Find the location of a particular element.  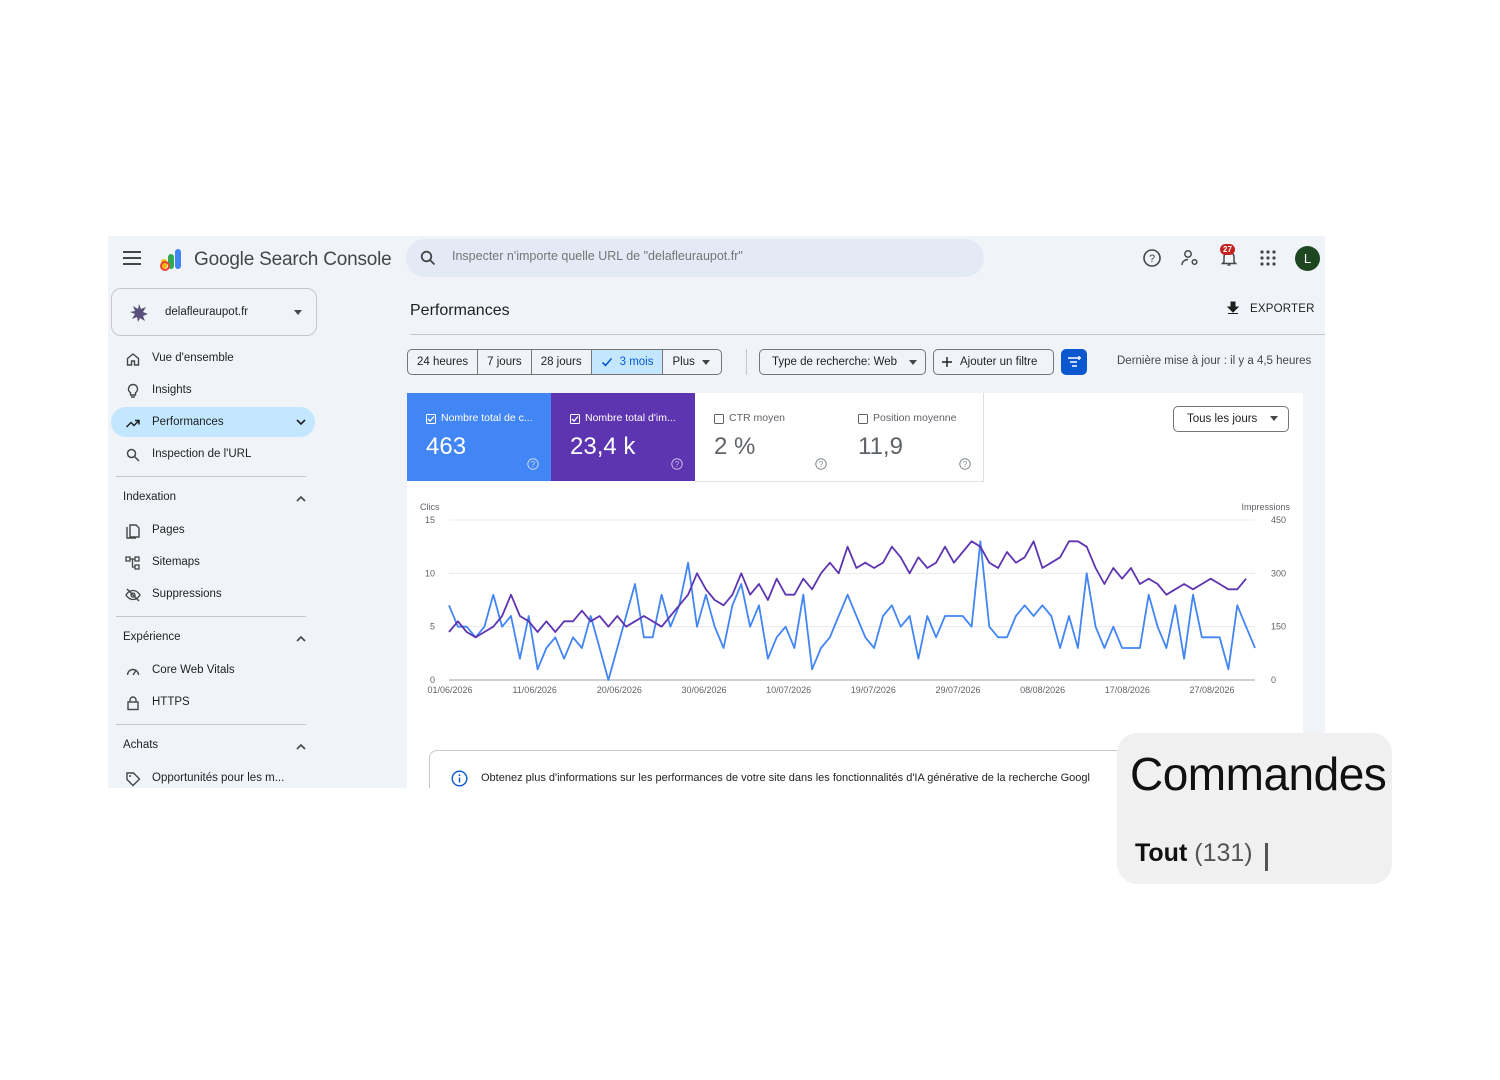

search-input is located at coordinates (712, 256).